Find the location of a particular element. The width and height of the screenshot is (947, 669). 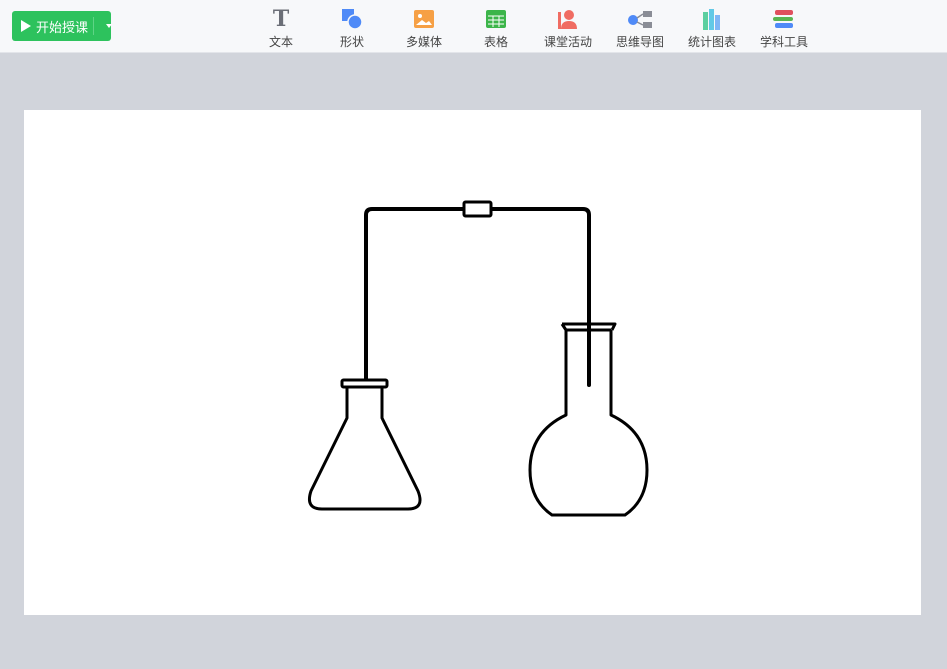

delivery-tube is located at coordinates (477, 297).